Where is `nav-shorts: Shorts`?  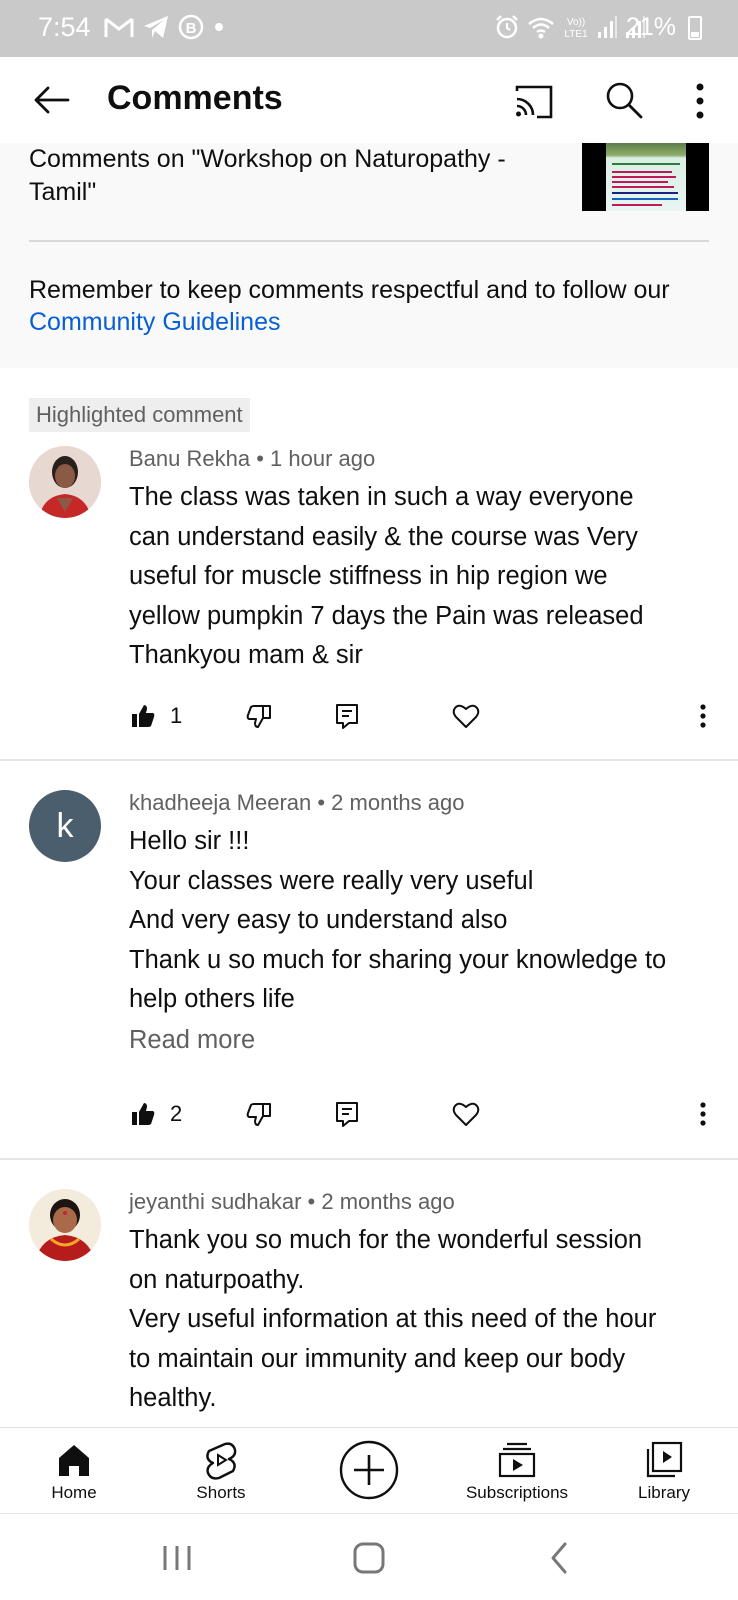
nav-shorts: Shorts is located at coordinates (221, 1471).